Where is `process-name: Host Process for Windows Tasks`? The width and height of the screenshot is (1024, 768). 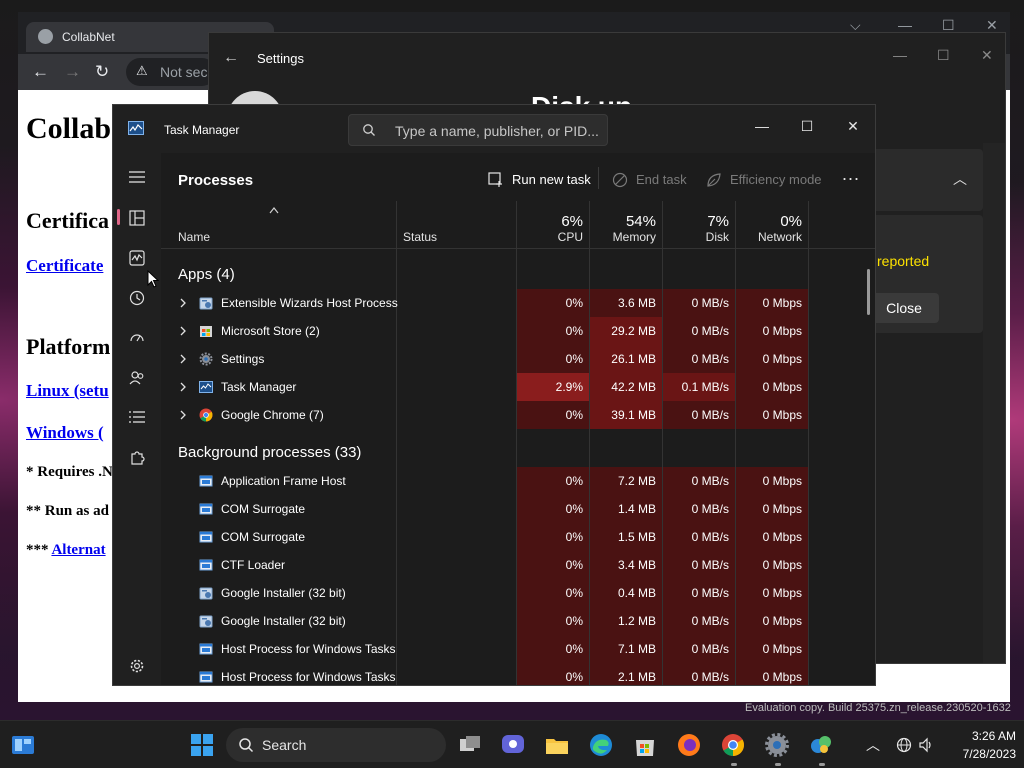 process-name: Host Process for Windows Tasks is located at coordinates (308, 649).